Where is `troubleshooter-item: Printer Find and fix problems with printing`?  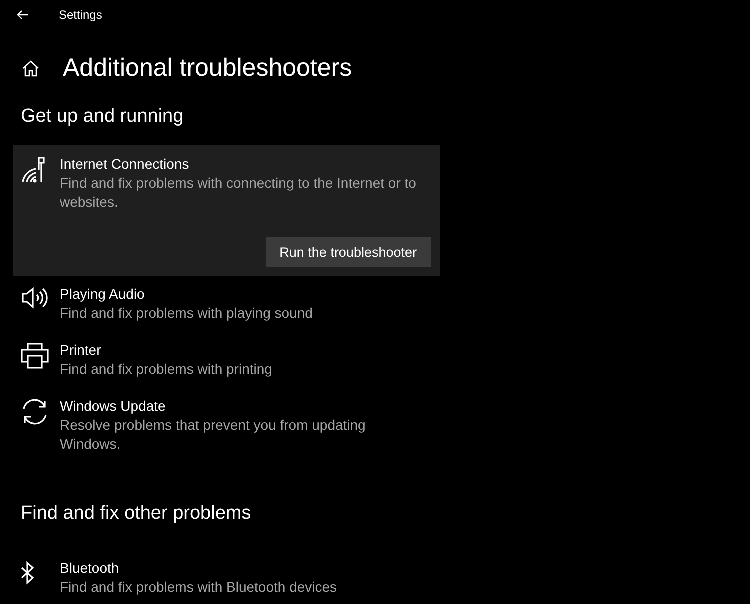 troubleshooter-item: Printer Find and fix problems with printing is located at coordinates (226, 360).